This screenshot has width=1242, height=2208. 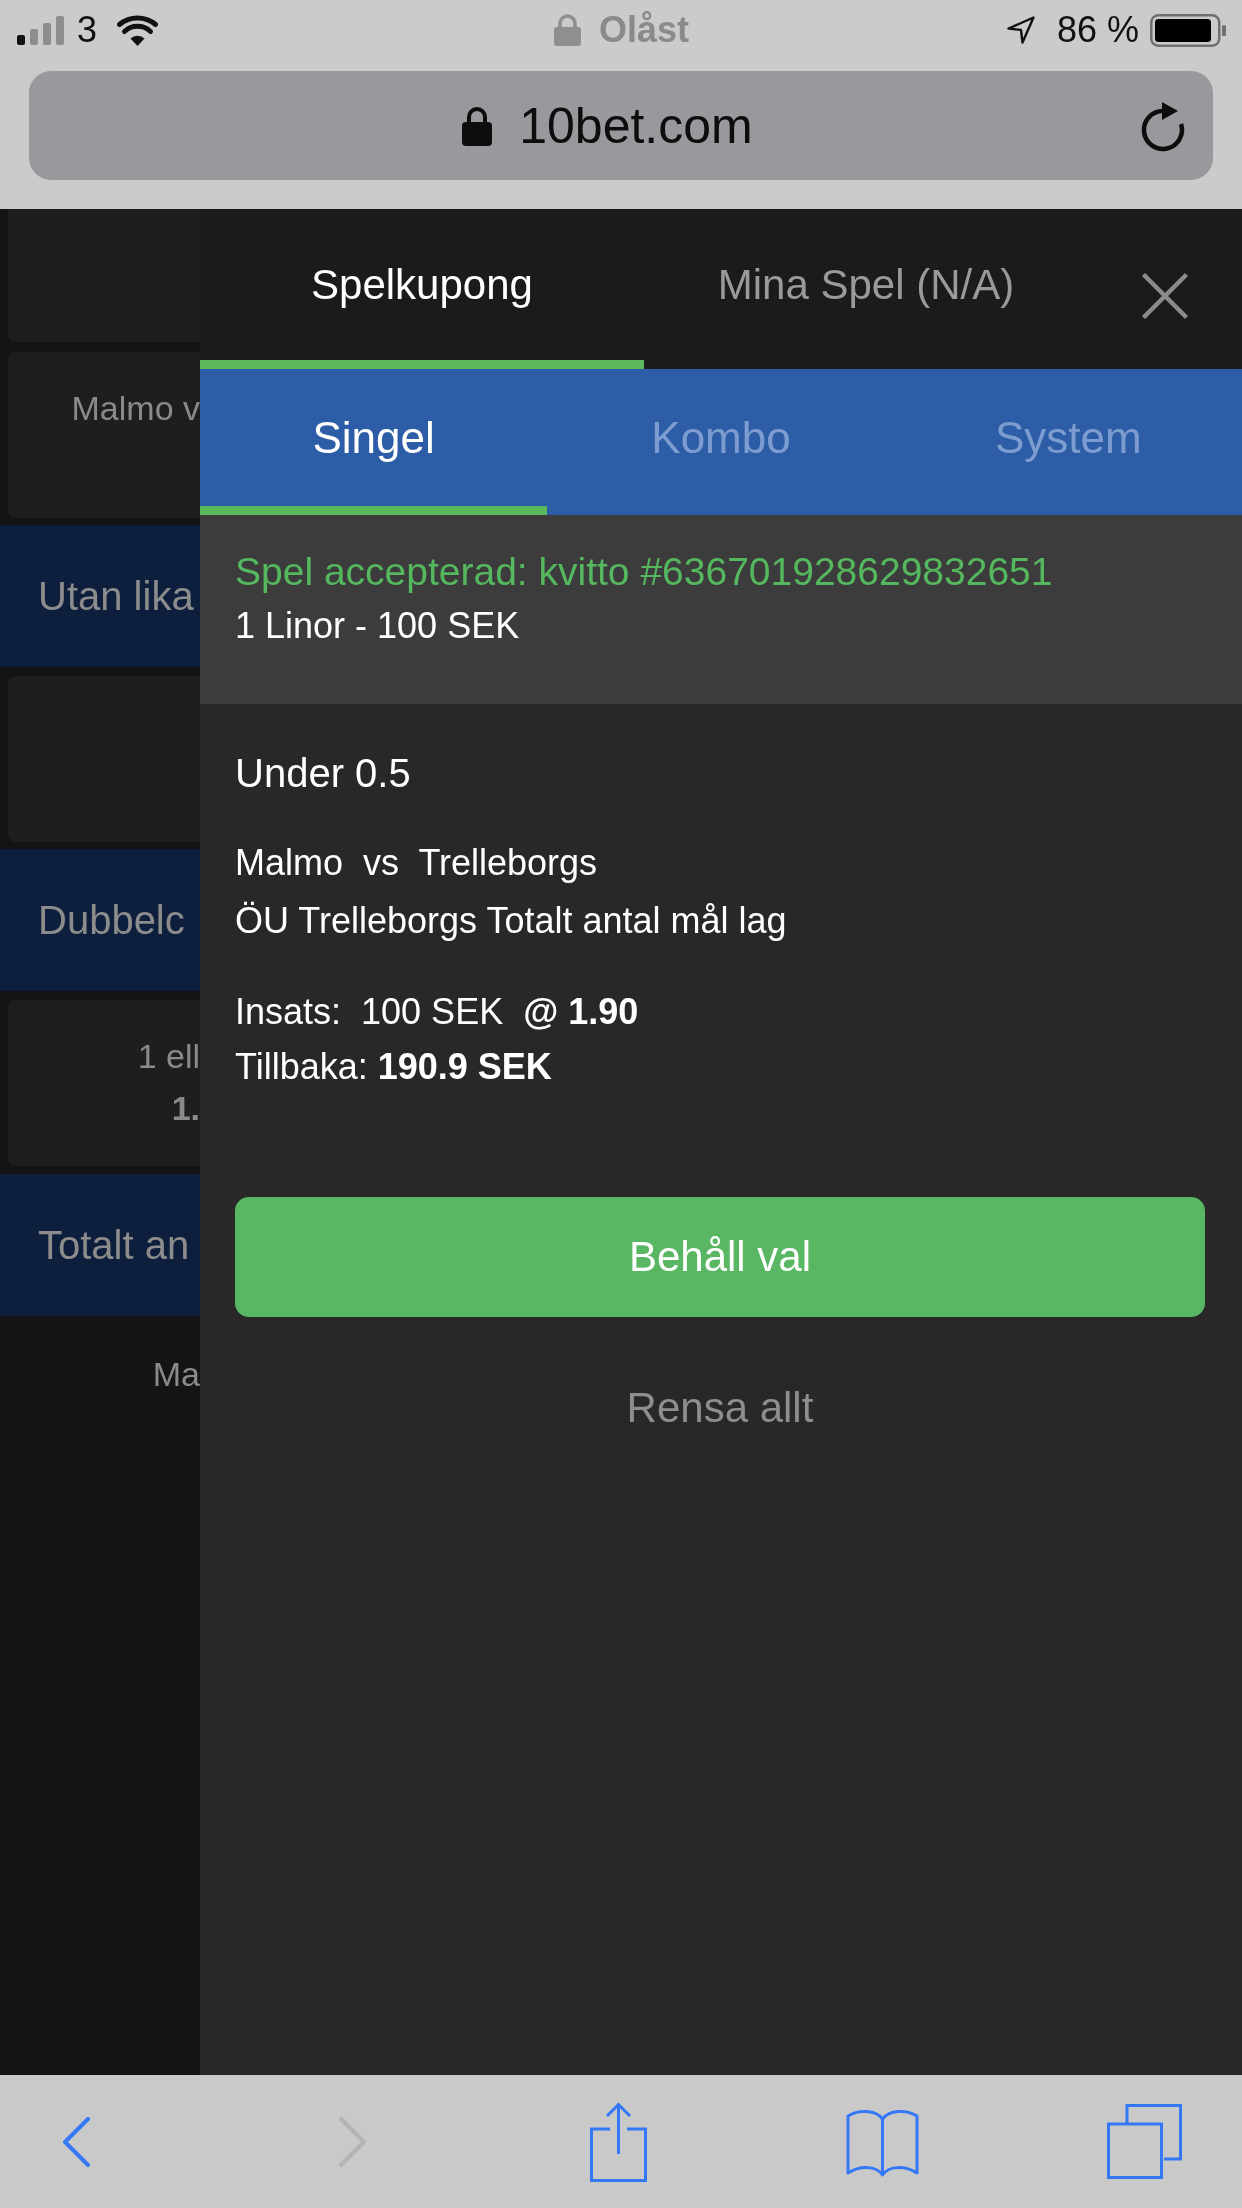 I want to click on returns-text: Tillbaka: 190.9 SEK, so click(x=393, y=1067).